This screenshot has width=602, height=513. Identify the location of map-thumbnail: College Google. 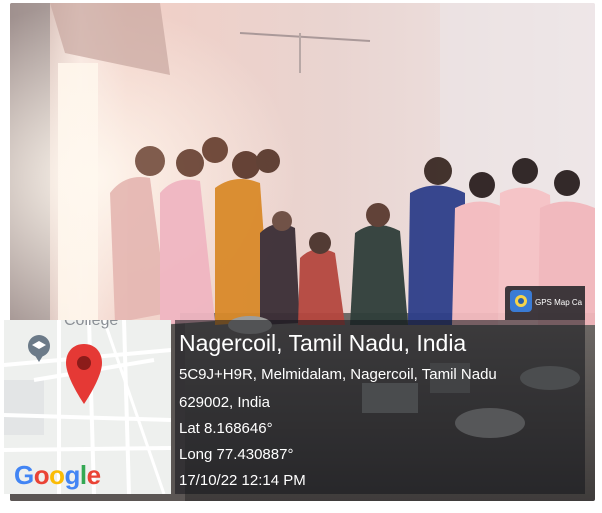
(87, 407).